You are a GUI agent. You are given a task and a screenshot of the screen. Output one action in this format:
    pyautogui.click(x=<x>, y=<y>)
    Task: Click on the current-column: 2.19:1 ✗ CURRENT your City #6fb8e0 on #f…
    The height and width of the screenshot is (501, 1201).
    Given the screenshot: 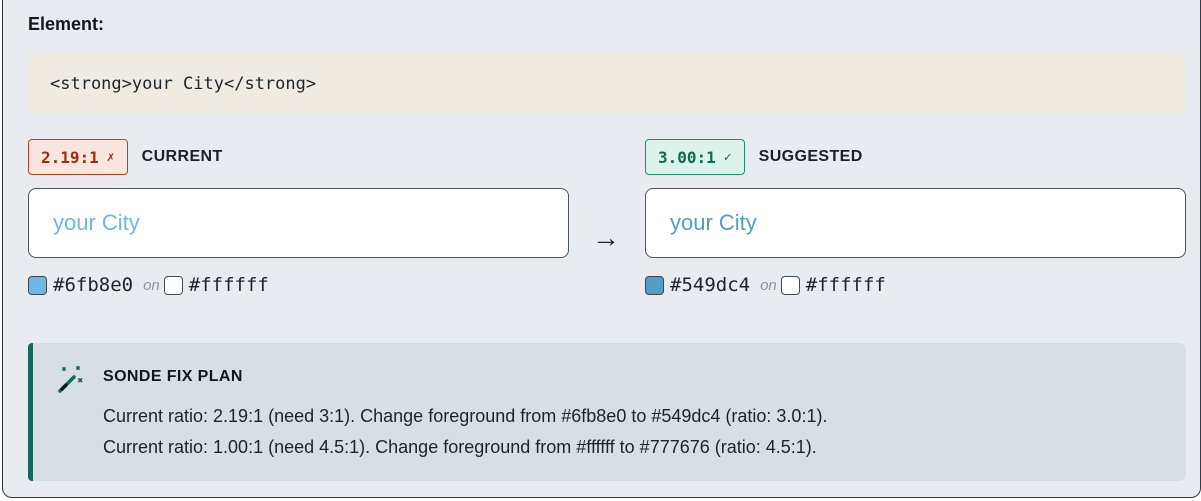 What is the action you would take?
    pyautogui.click(x=298, y=217)
    